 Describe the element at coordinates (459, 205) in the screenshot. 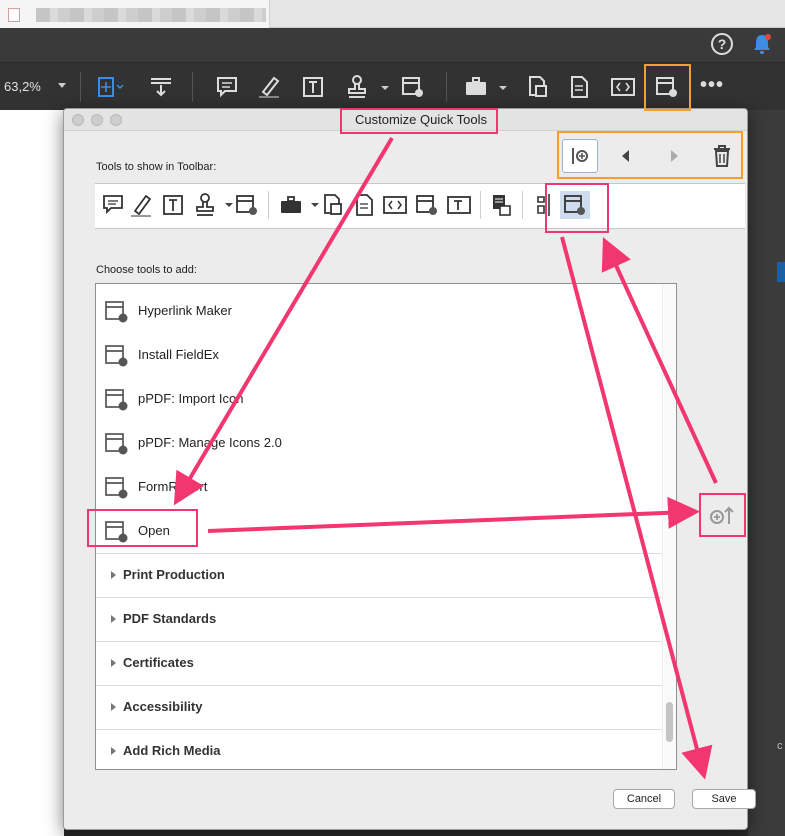

I see `text-field-icon` at that location.